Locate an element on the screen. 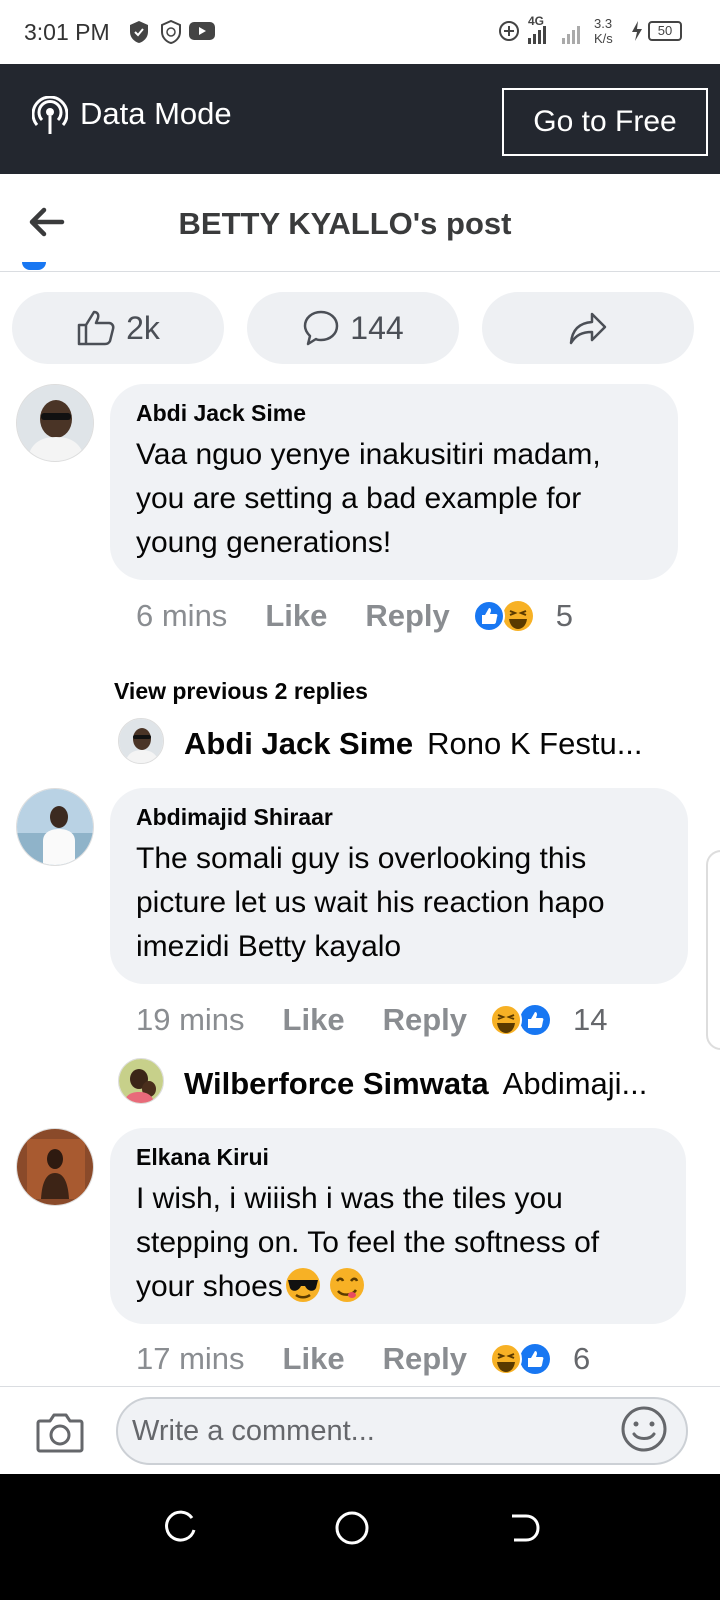  like-count: 2k is located at coordinates (143, 327).